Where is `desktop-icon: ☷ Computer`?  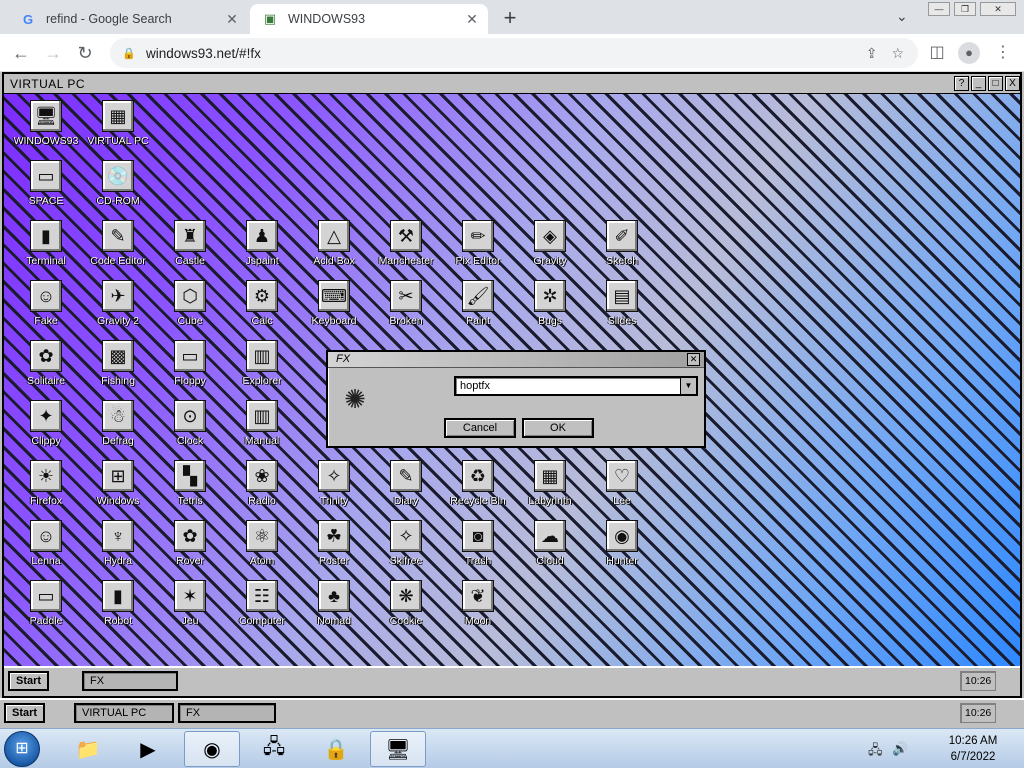
desktop-icon: ☷ Computer is located at coordinates (262, 610).